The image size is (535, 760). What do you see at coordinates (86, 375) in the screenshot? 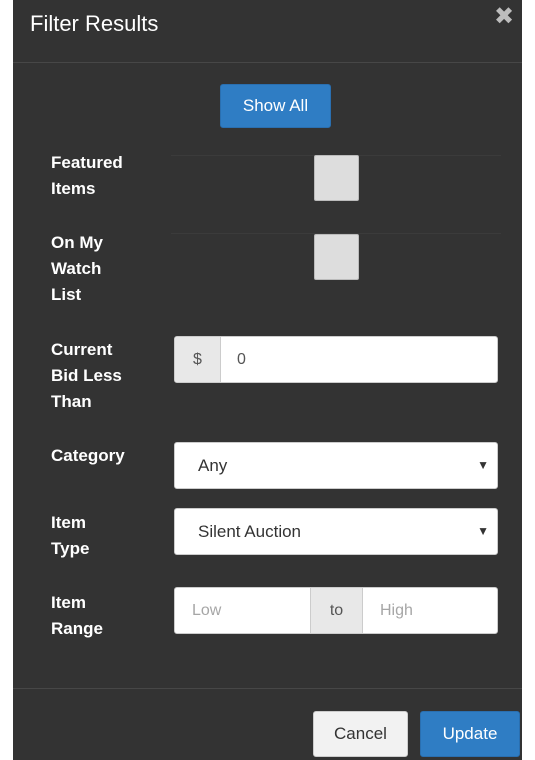
I see `current-bid-label: Current Bid Less Than` at bounding box center [86, 375].